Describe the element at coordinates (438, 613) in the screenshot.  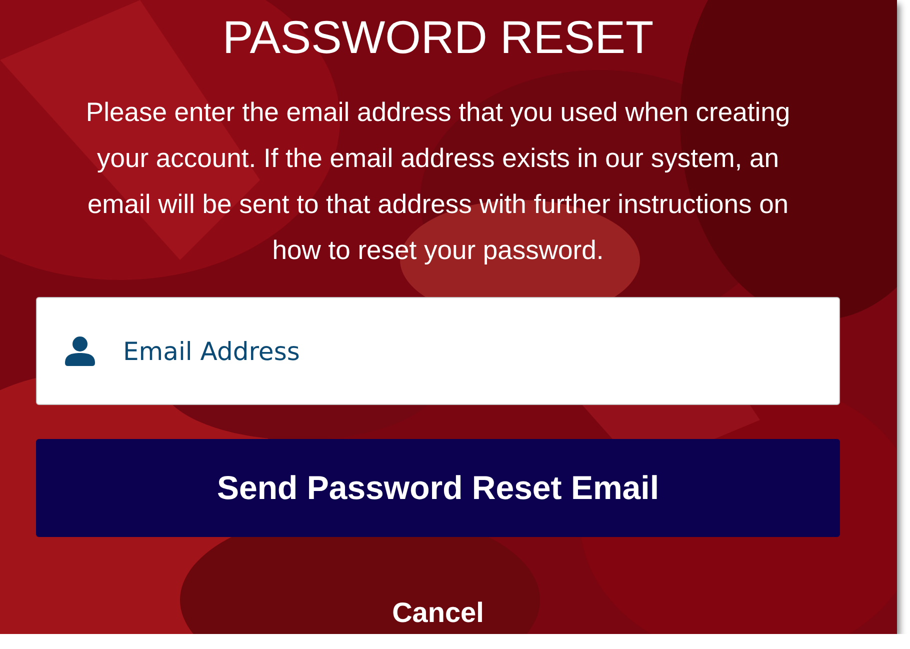
I see `cancel-link: Cancel` at that location.